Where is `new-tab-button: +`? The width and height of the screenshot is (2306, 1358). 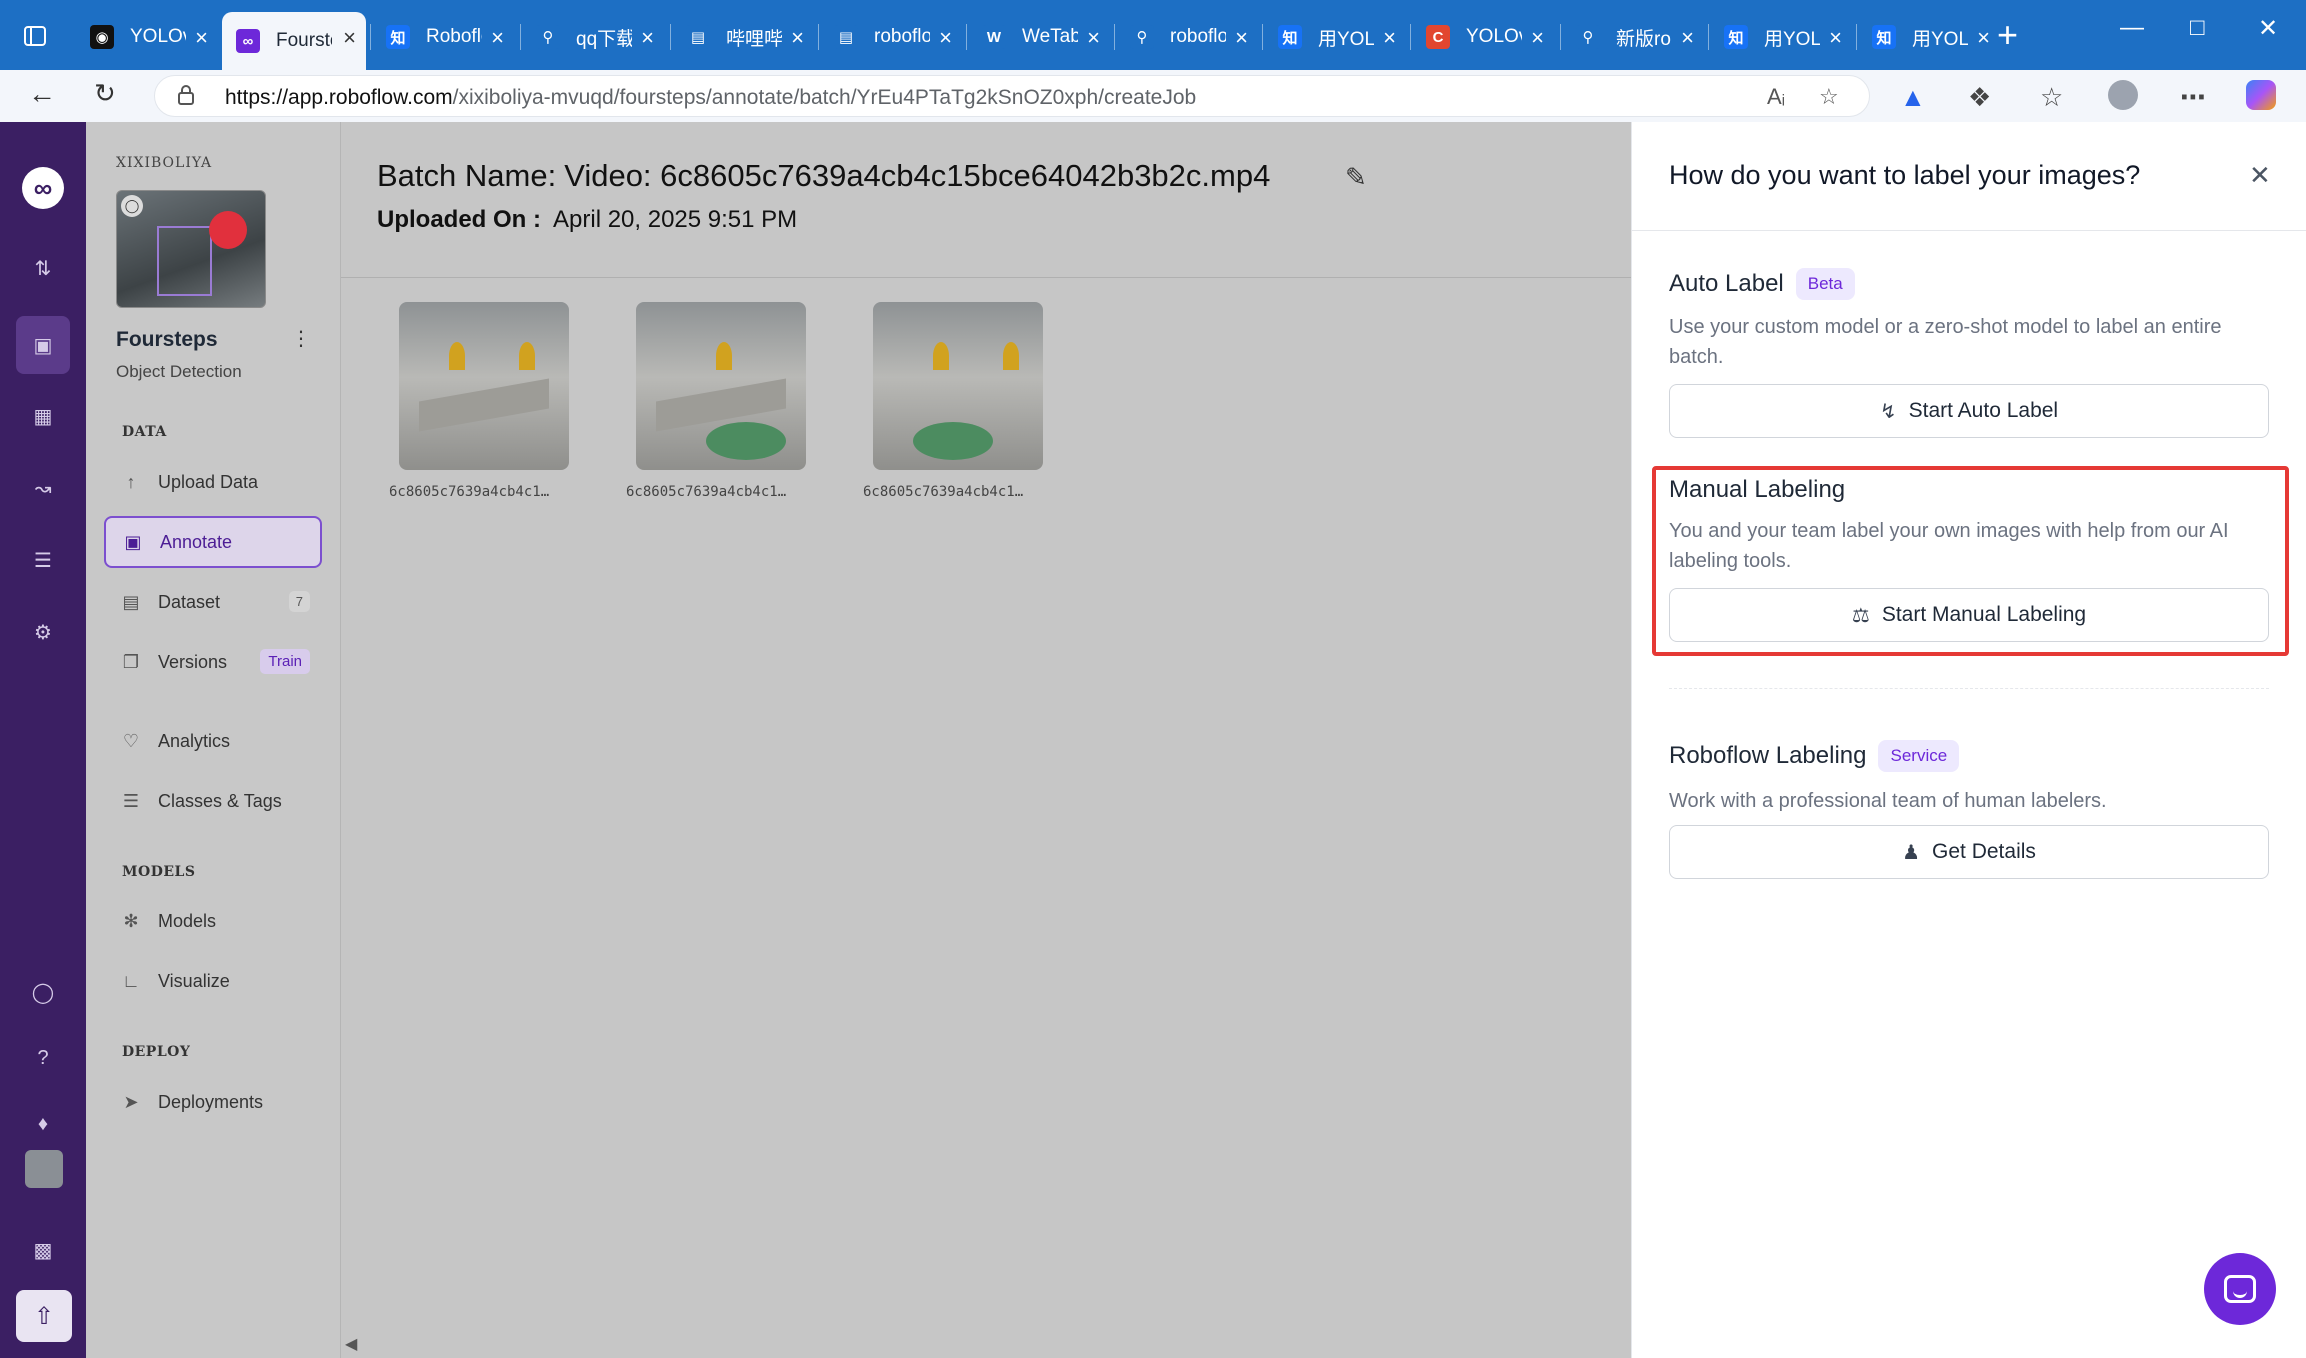 new-tab-button: + is located at coordinates (2007, 35).